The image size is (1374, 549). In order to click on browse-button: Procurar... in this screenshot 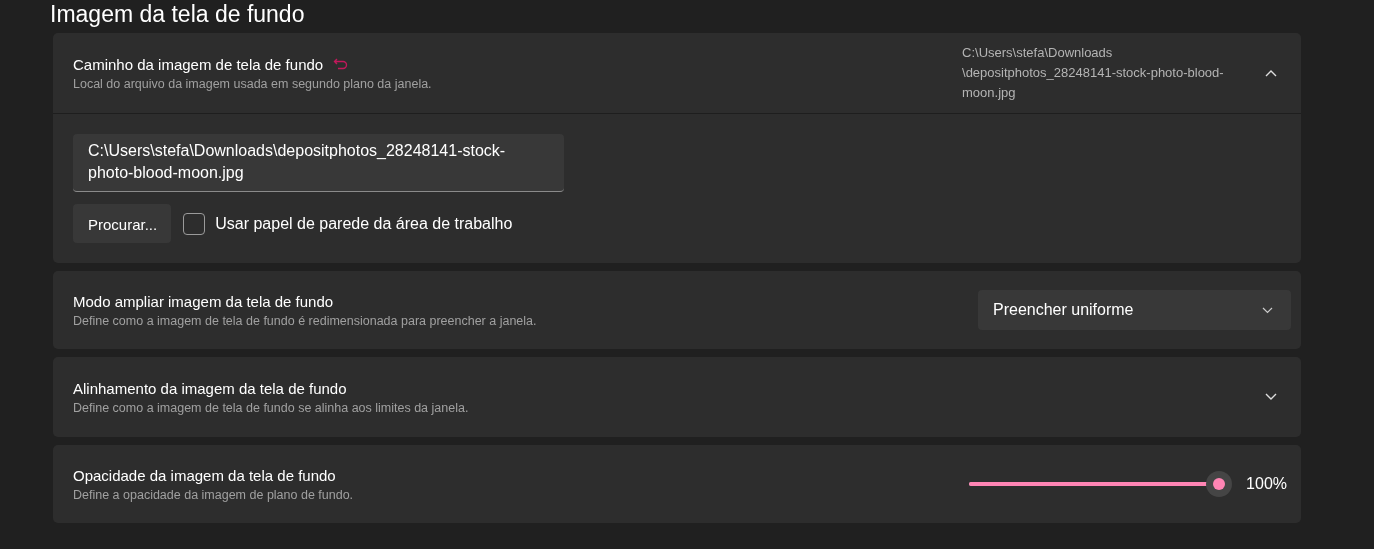, I will do `click(122, 223)`.